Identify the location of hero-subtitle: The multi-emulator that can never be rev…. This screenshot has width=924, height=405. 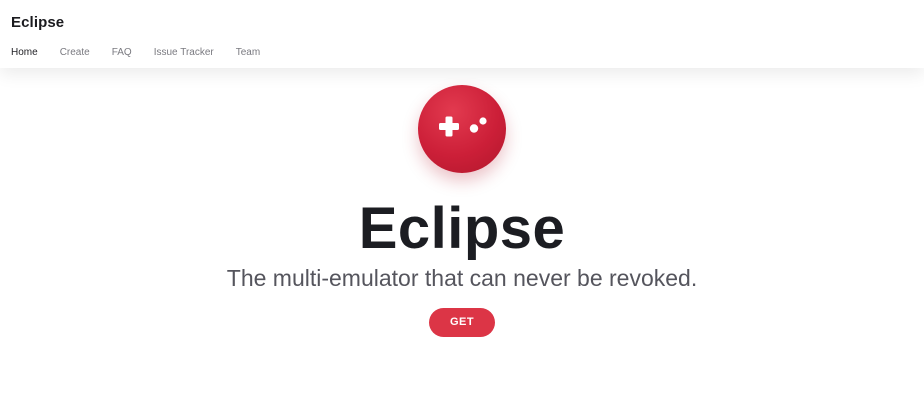
(462, 278).